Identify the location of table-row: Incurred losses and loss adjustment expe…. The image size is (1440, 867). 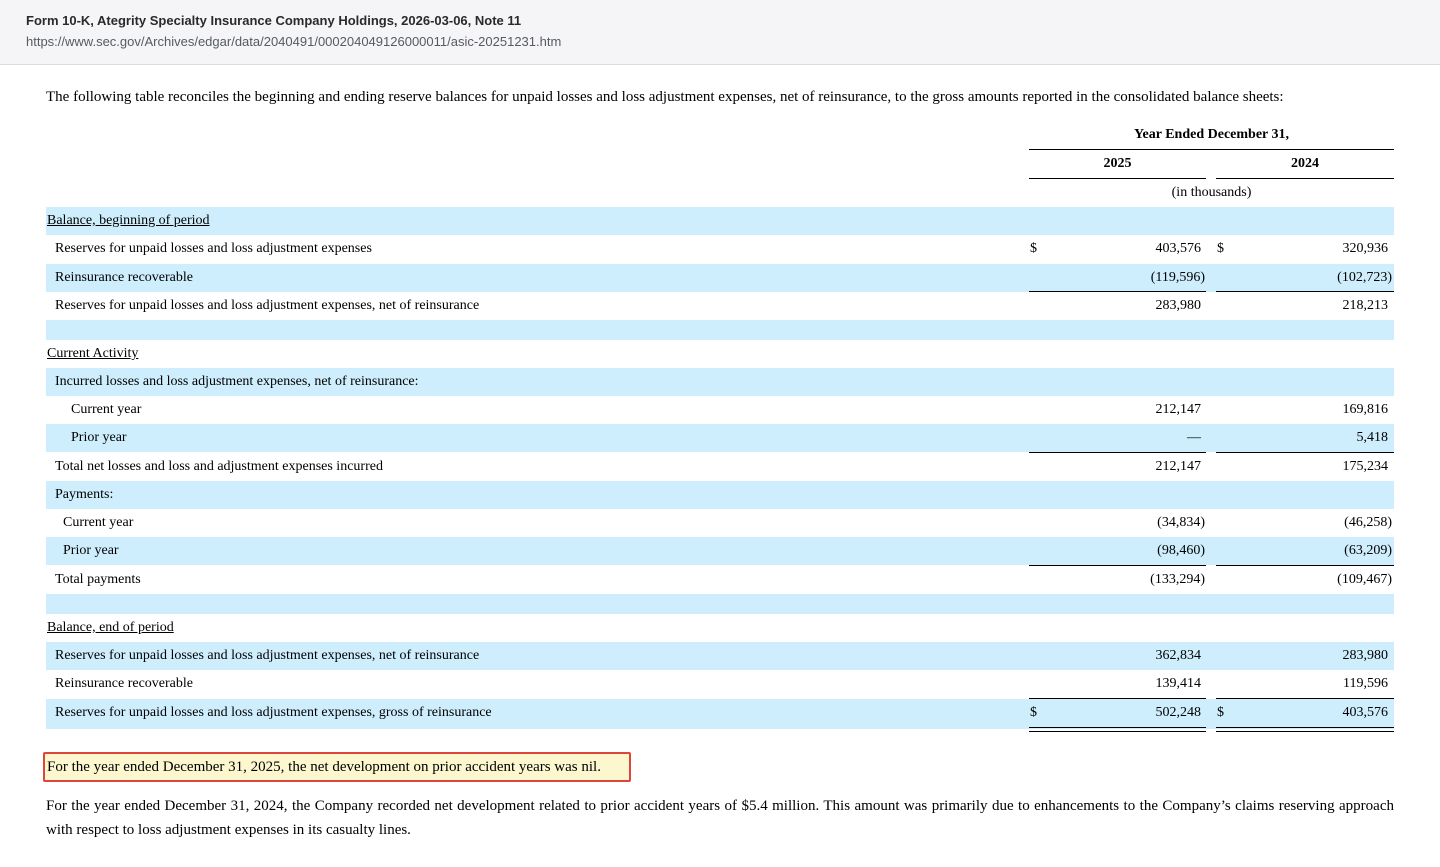
(720, 382).